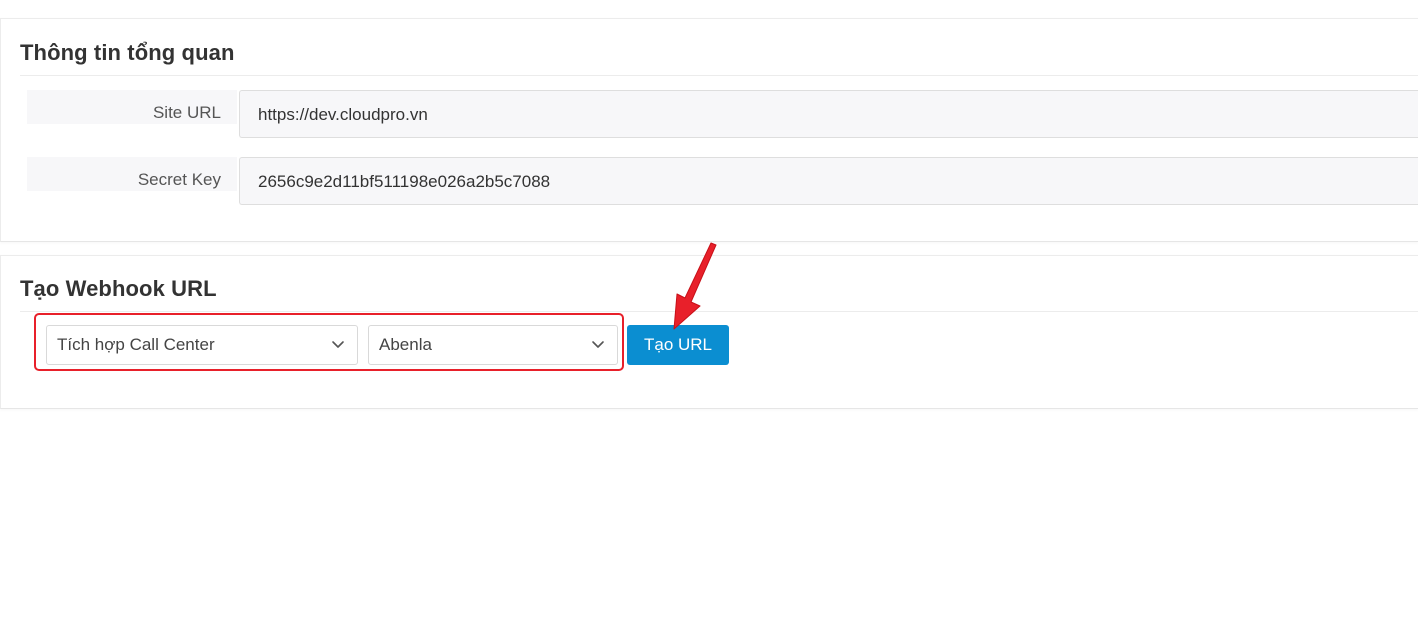 The height and width of the screenshot is (635, 1418). Describe the element at coordinates (127, 52) in the screenshot. I see `overview-title: Thông tin tổng quan` at that location.